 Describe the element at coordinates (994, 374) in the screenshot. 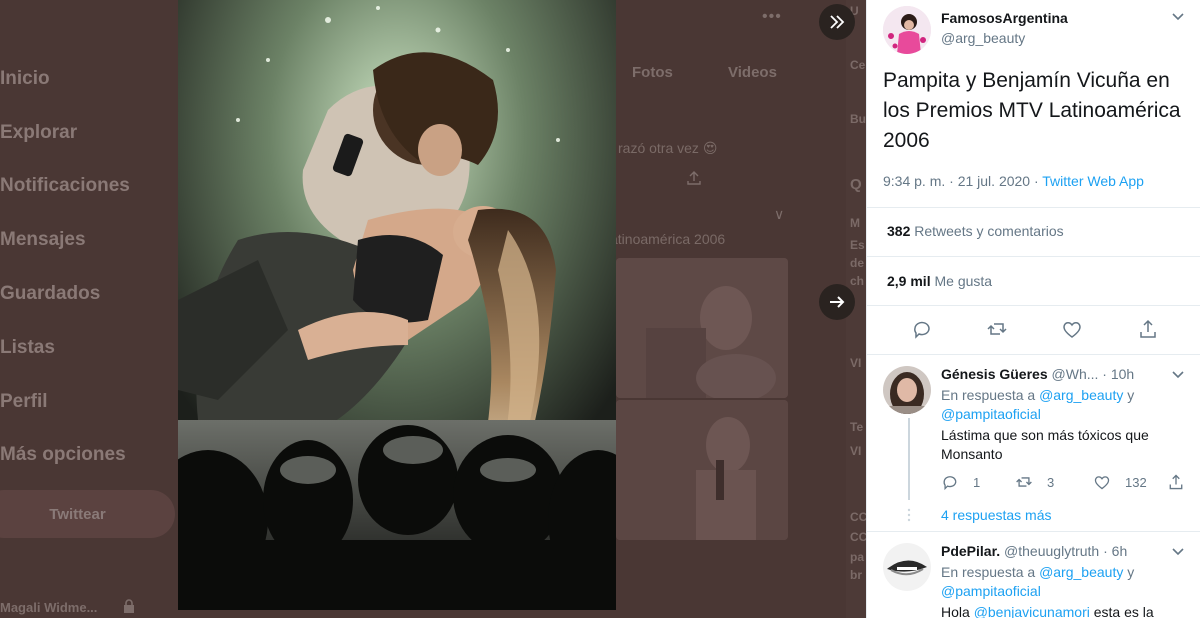

I see `reply-author-name: Génesis Güeres` at that location.